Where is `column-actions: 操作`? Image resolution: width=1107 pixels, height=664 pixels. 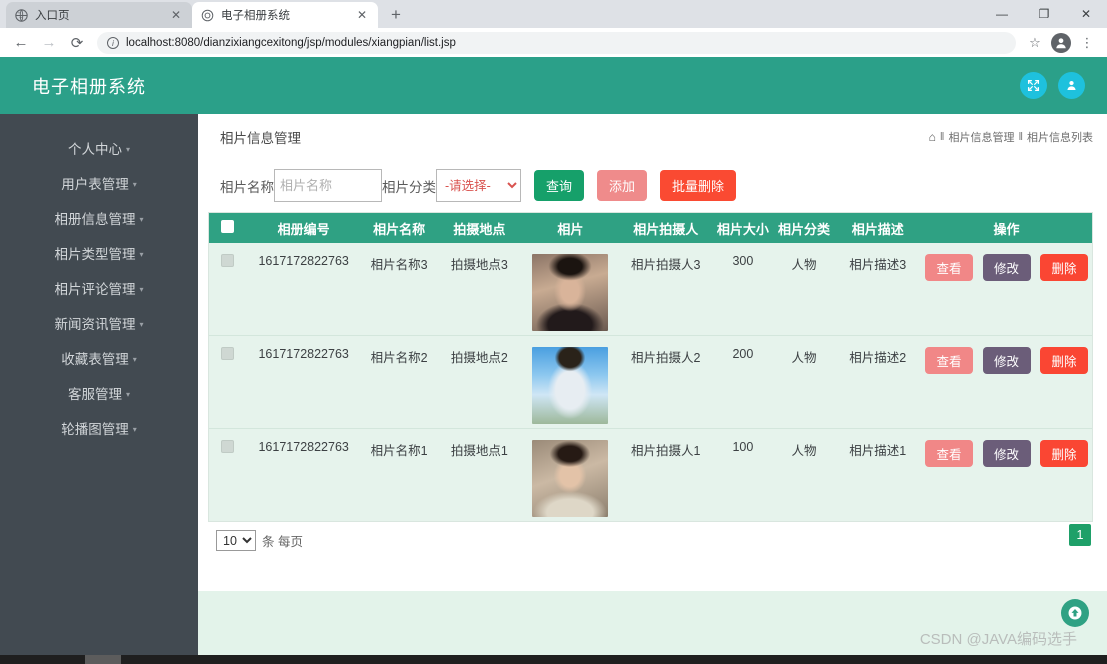
column-actions: 操作 is located at coordinates (1006, 228).